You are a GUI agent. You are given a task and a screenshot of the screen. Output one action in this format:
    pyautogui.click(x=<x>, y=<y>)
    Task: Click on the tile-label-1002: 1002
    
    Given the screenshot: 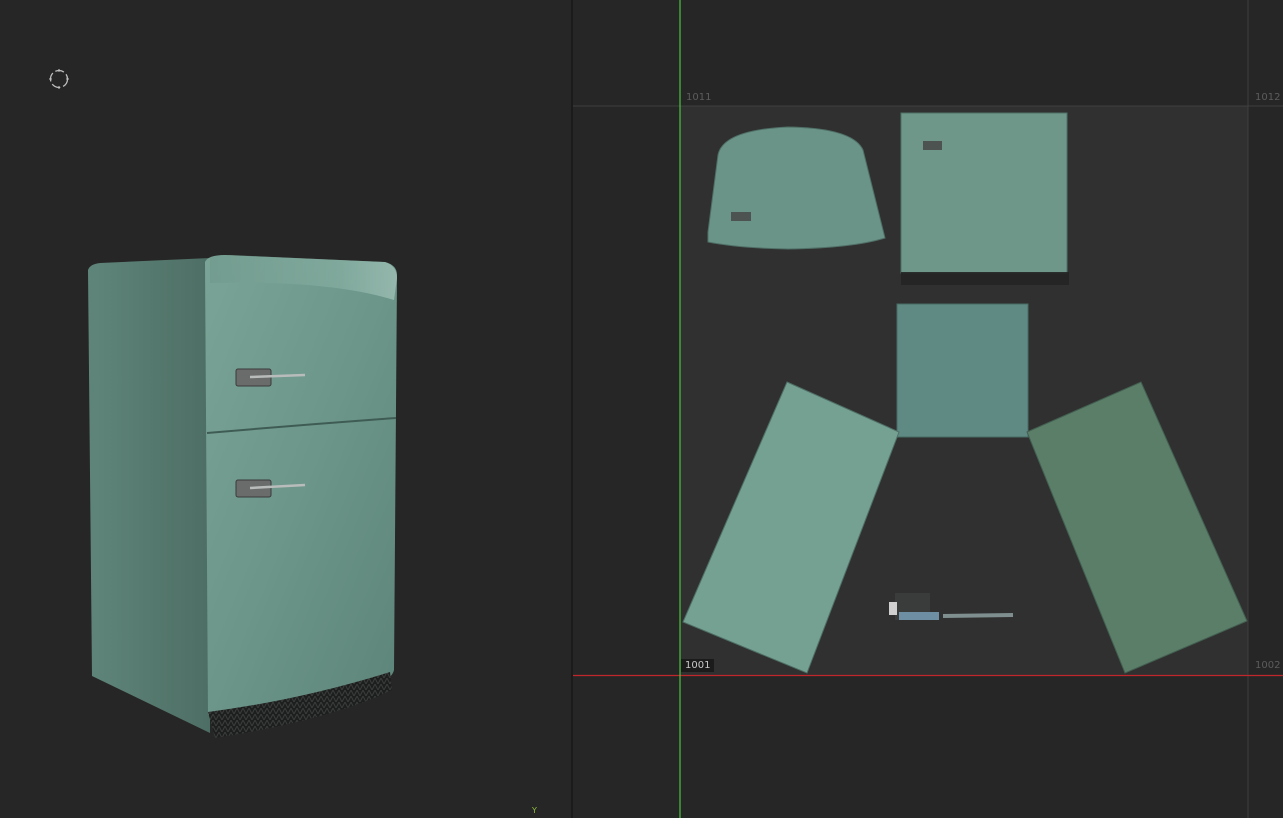 What is the action you would take?
    pyautogui.click(x=1268, y=665)
    